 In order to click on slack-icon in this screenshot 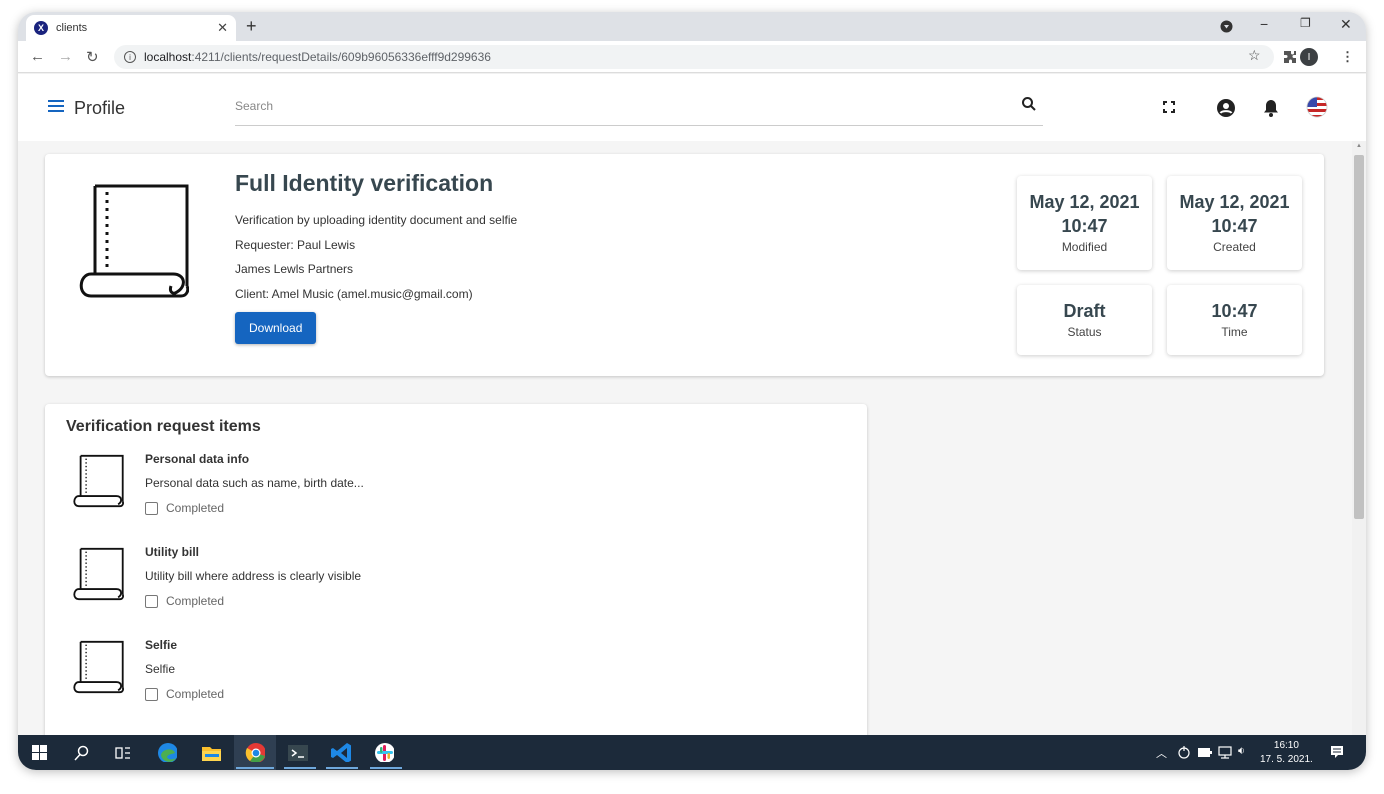, I will do `click(384, 752)`.